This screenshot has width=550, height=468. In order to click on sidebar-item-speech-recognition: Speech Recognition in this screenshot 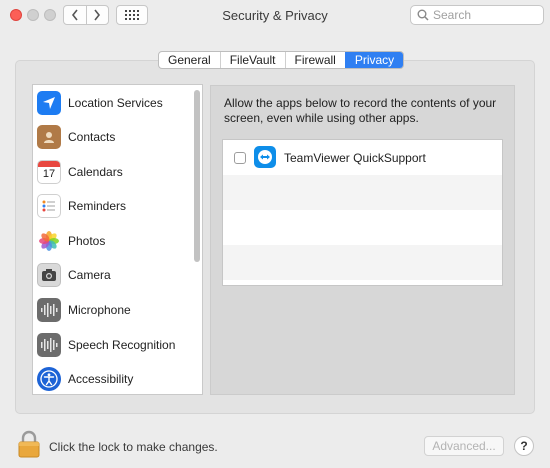, I will do `click(113, 345)`.